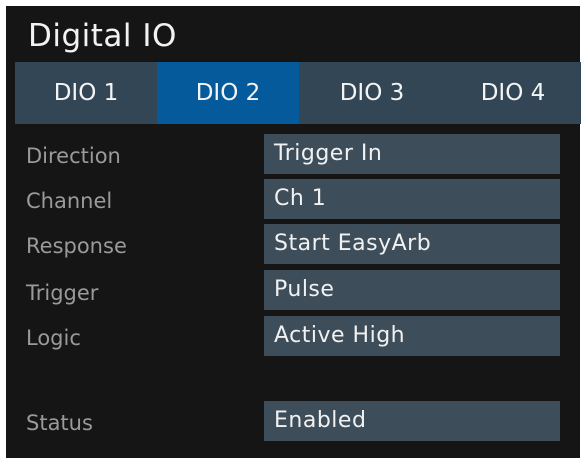  I want to click on page-title: Digital IO, so click(102, 36).